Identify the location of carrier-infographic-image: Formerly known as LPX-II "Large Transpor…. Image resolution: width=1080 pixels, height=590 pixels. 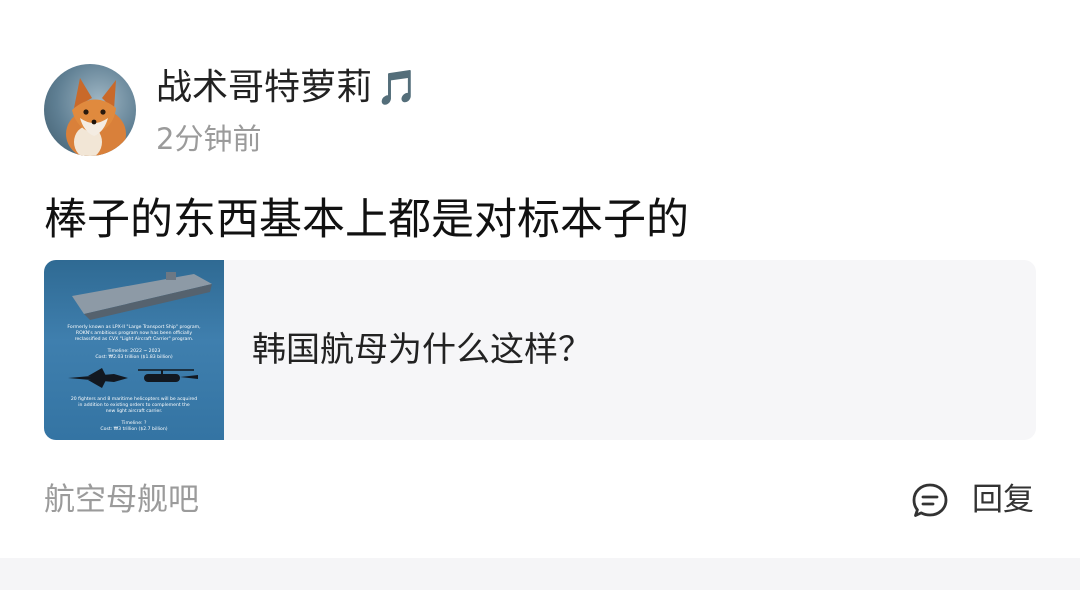
(139, 352).